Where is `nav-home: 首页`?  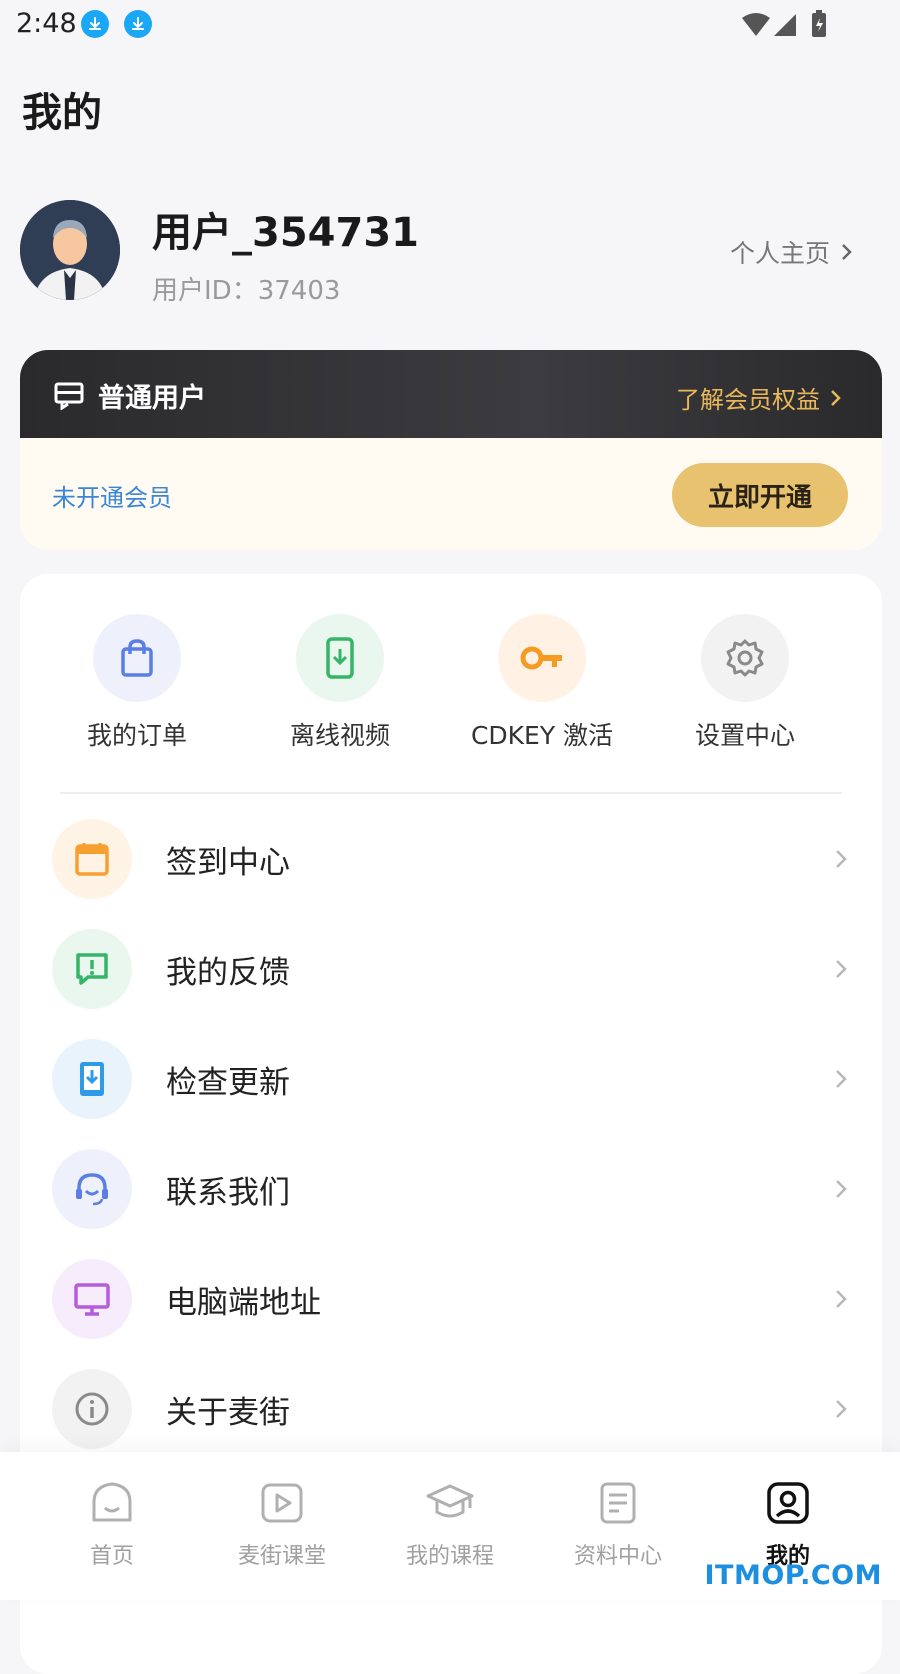
nav-home: 首页 is located at coordinates (112, 1525).